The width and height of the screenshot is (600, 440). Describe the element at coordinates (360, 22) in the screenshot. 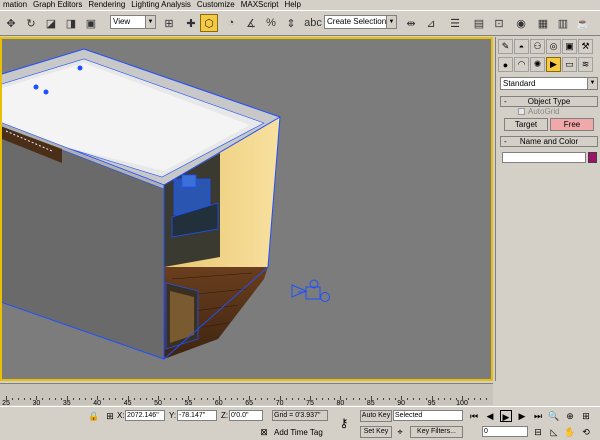

I see `named-selection-set-dropdown: Create Selection Set ▼` at that location.